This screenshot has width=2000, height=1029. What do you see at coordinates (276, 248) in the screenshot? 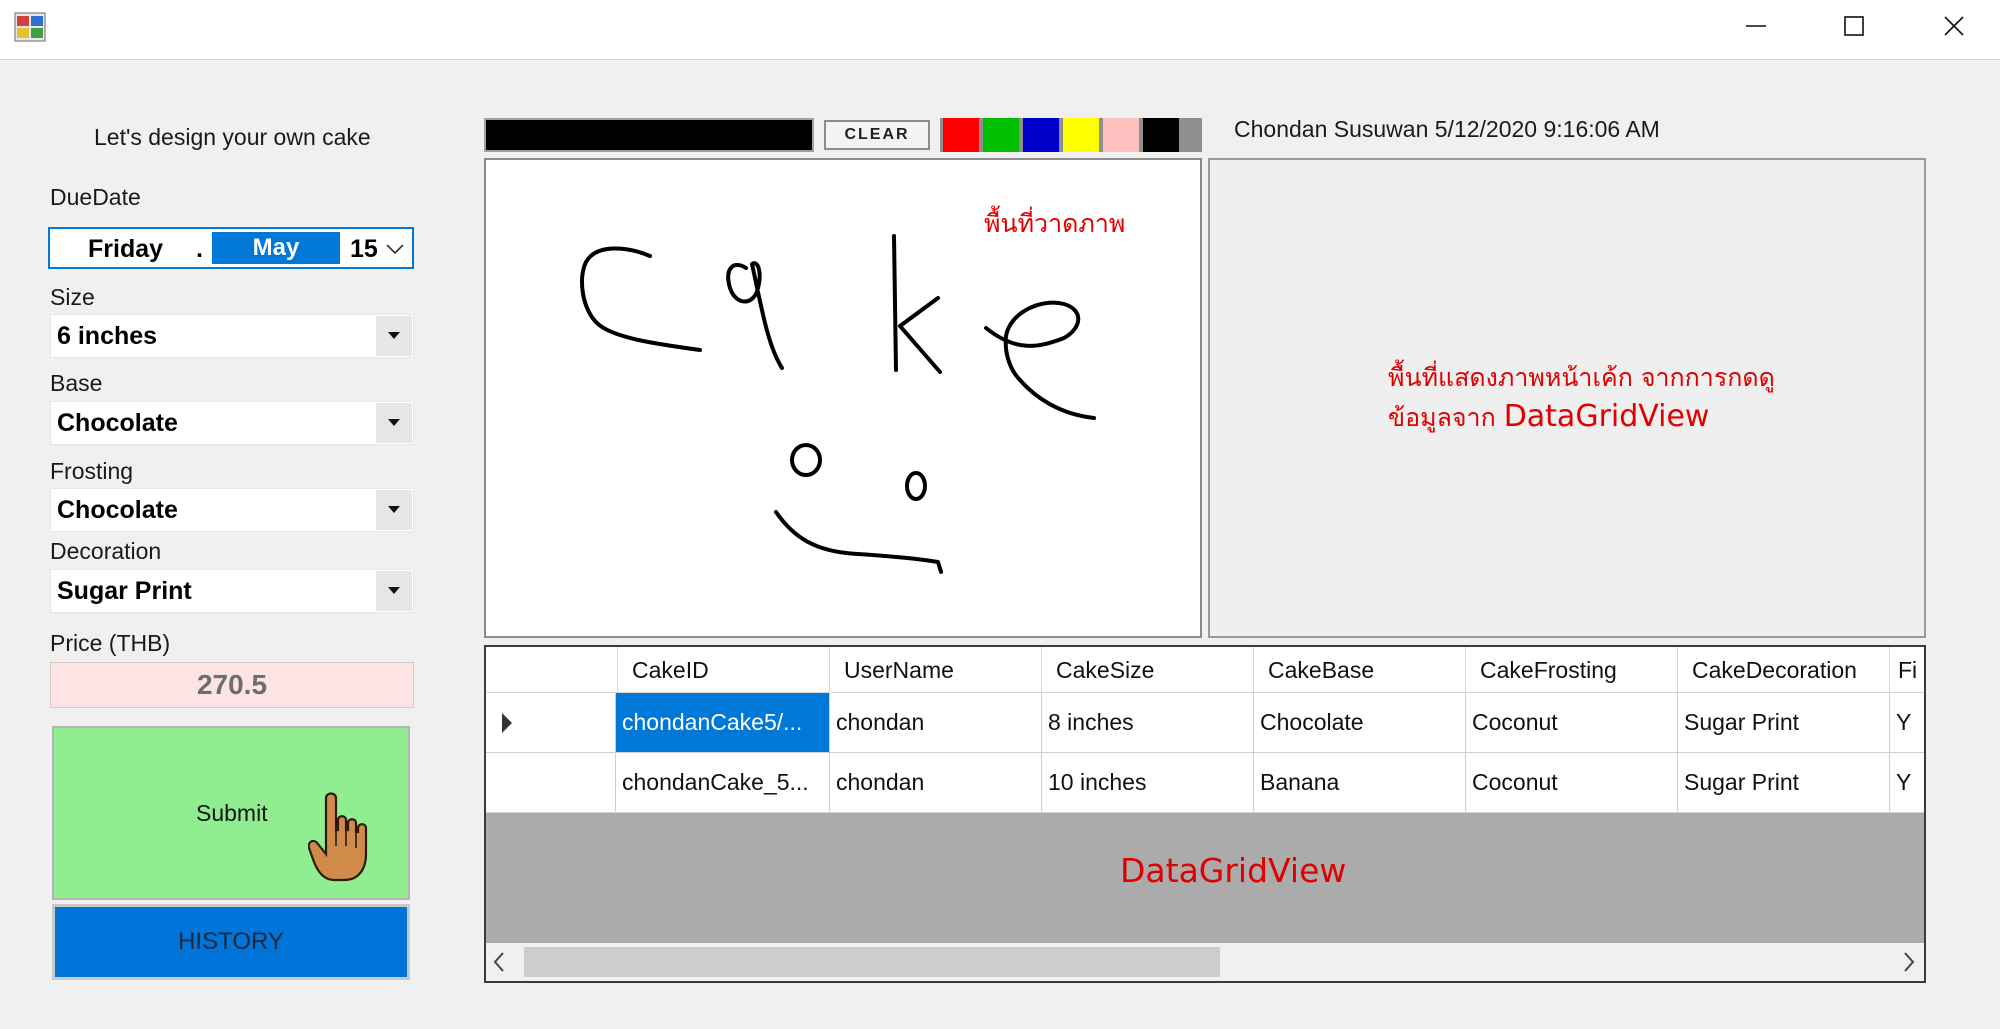
I see `due-date-month: May` at bounding box center [276, 248].